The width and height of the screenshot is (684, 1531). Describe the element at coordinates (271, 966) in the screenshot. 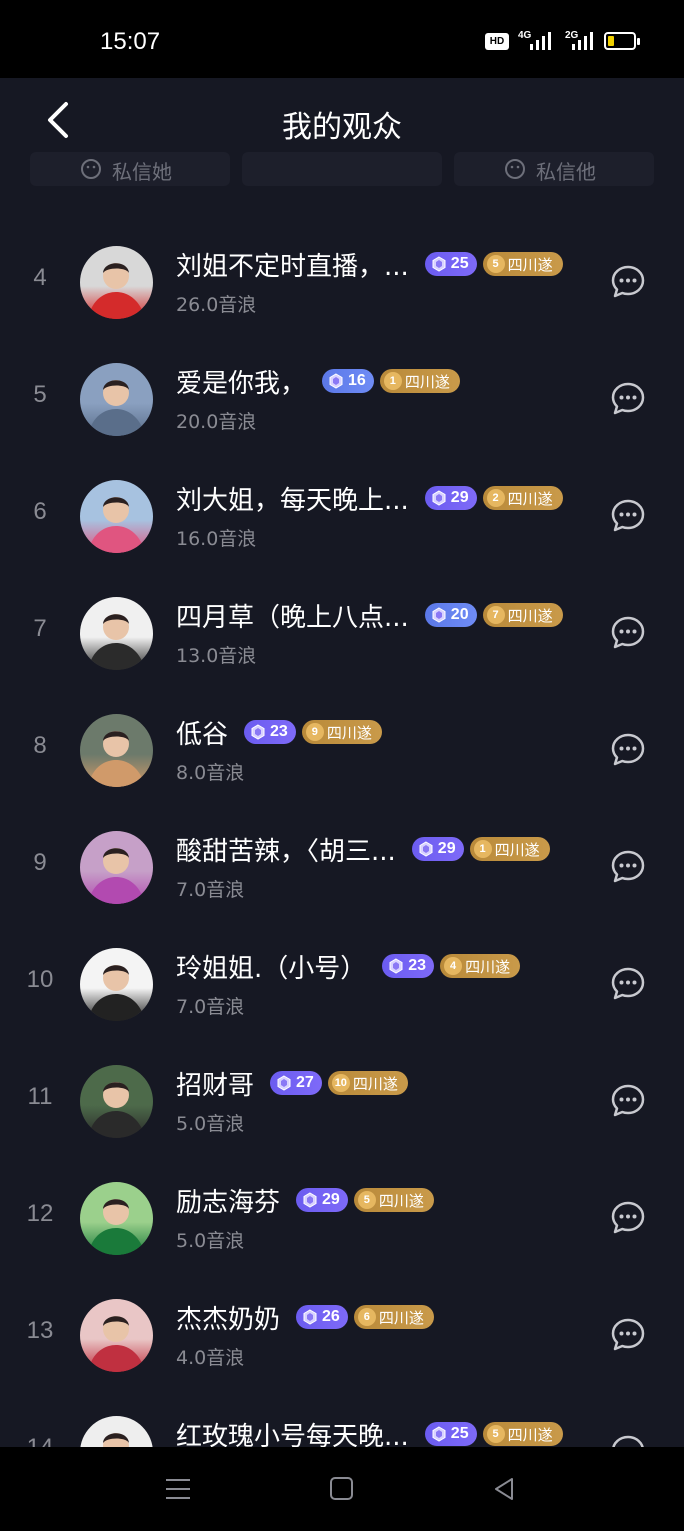

I see `viewer-name: 玲姐姐.（小号）` at that location.